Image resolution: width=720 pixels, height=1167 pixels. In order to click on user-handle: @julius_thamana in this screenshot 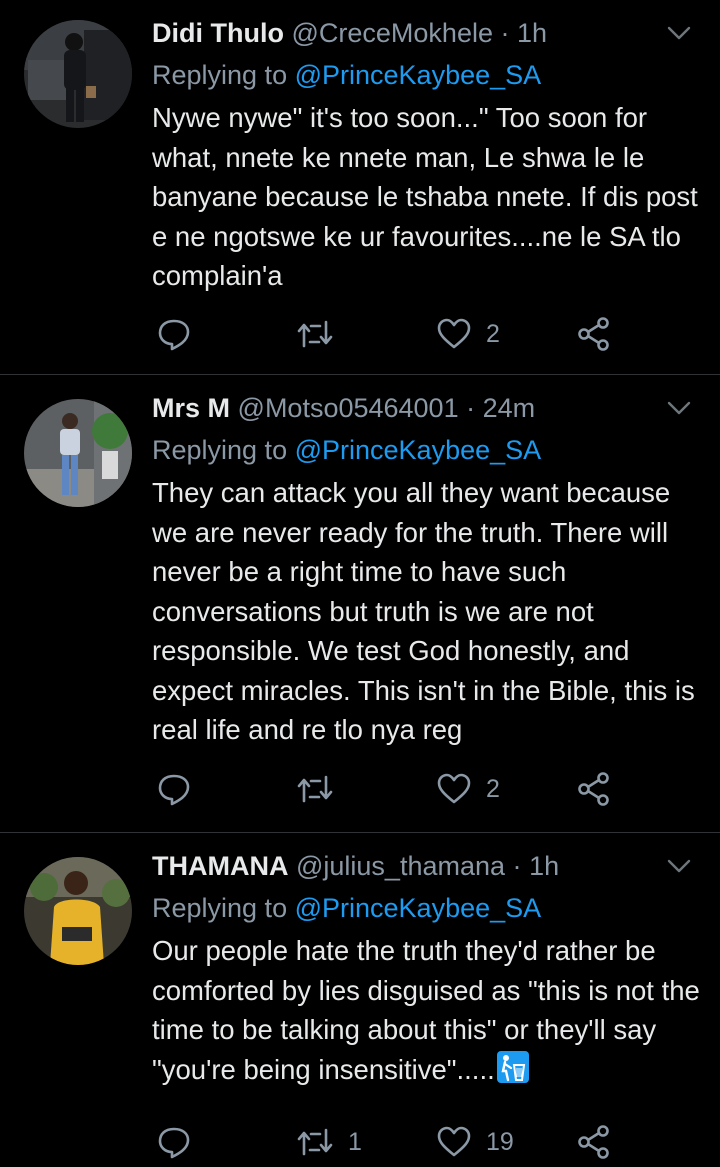, I will do `click(400, 866)`.